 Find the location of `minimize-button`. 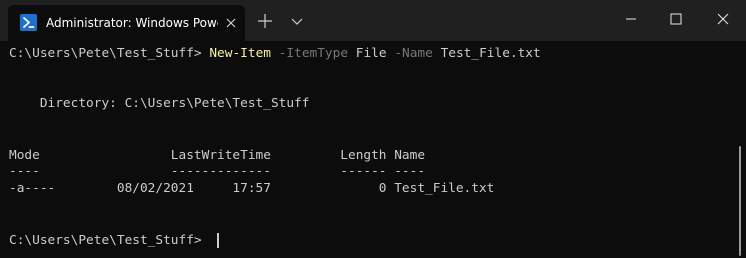

minimize-button is located at coordinates (631, 19).